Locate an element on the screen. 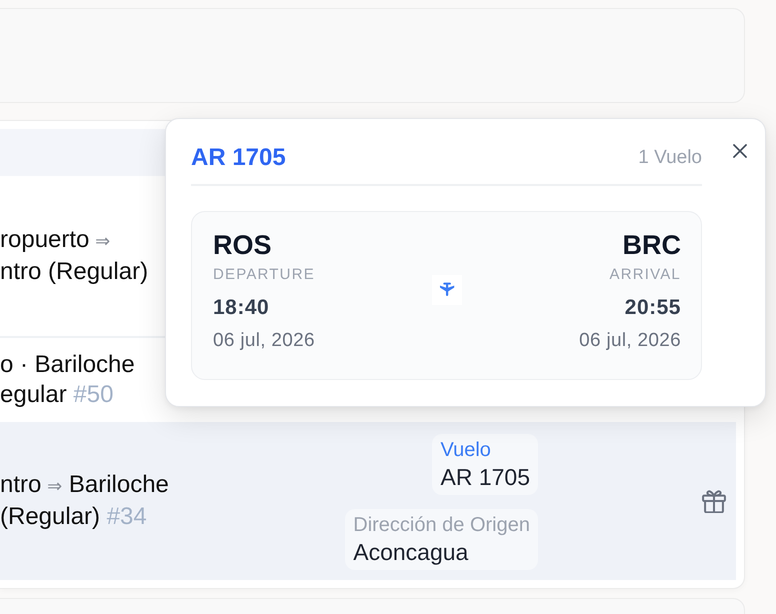 The height and width of the screenshot is (614, 776). route-title: ntro ⇒ Bariloche (Regular) #34 is located at coordinates (84, 501).